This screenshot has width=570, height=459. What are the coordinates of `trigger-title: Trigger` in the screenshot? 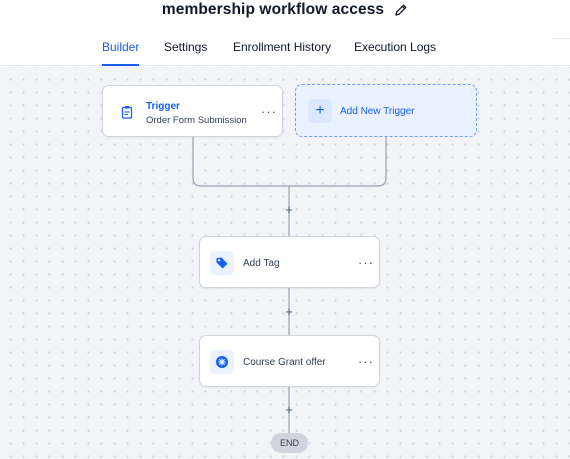 It's located at (163, 106).